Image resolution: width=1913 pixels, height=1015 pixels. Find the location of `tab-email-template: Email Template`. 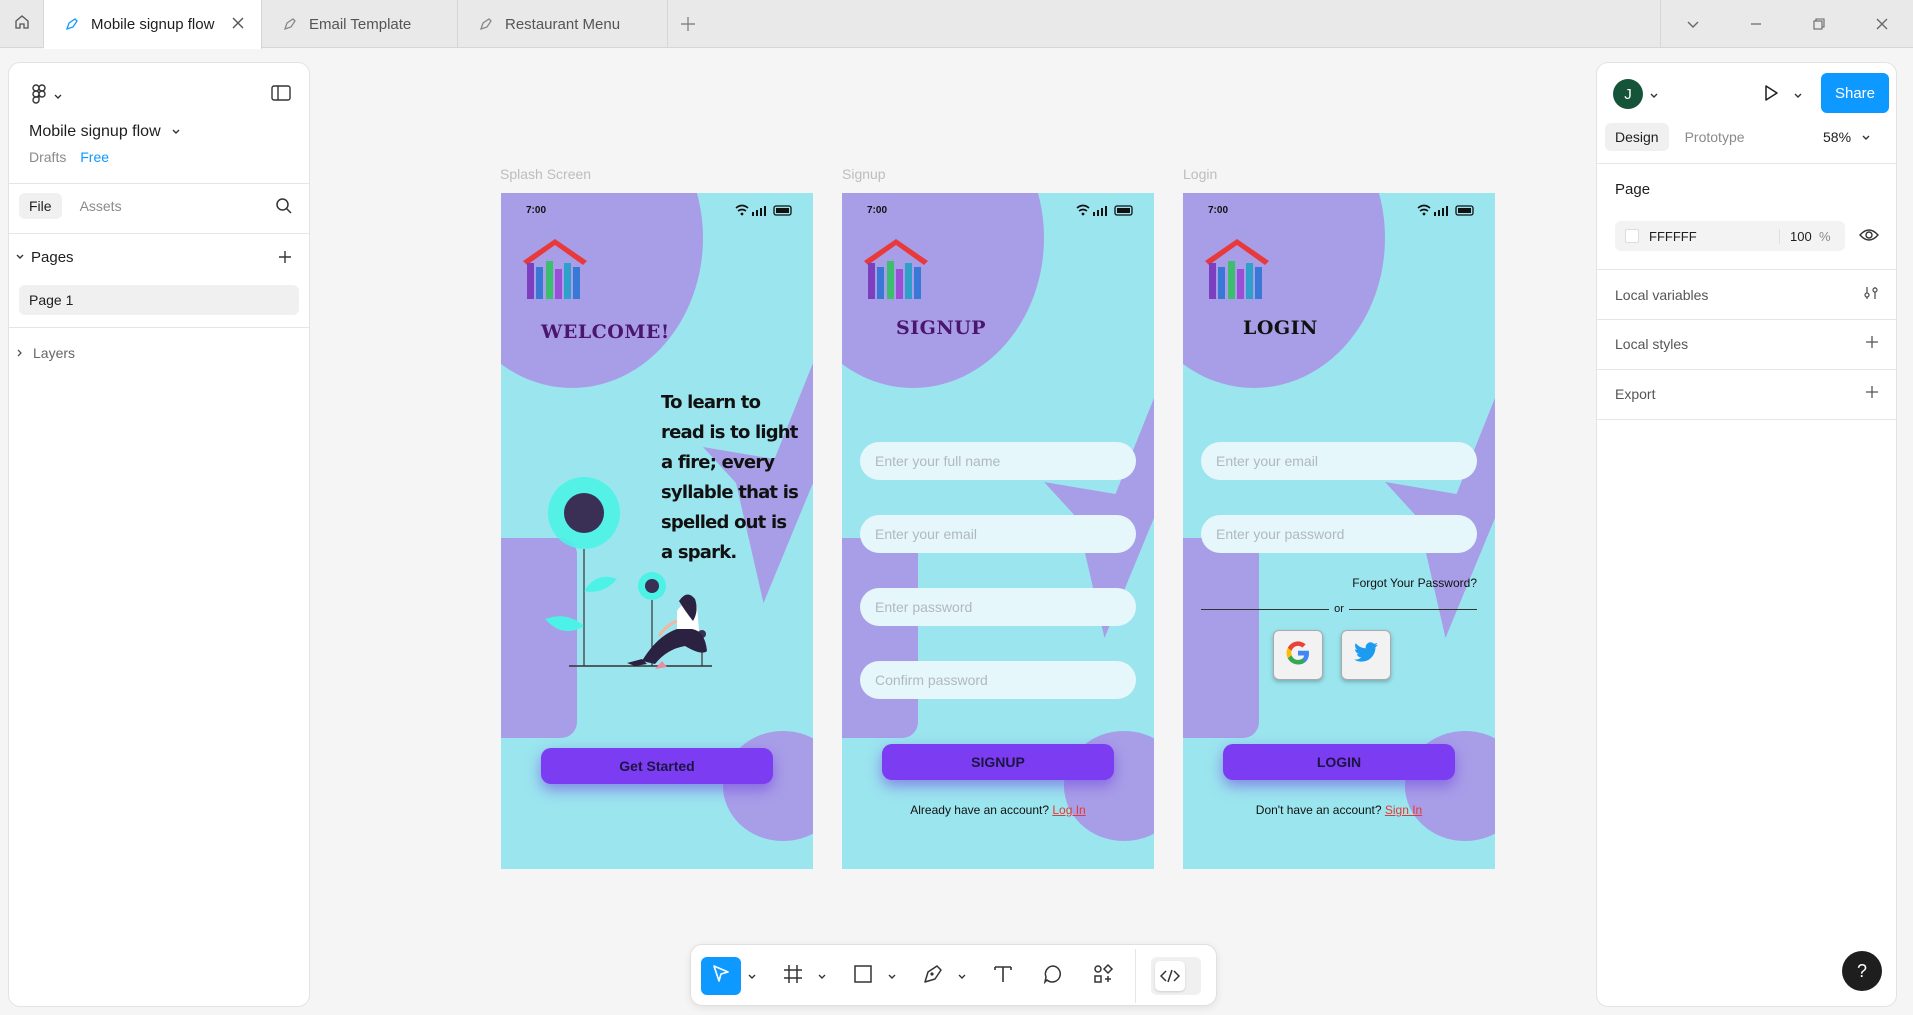

tab-email-template: Email Template is located at coordinates (360, 24).